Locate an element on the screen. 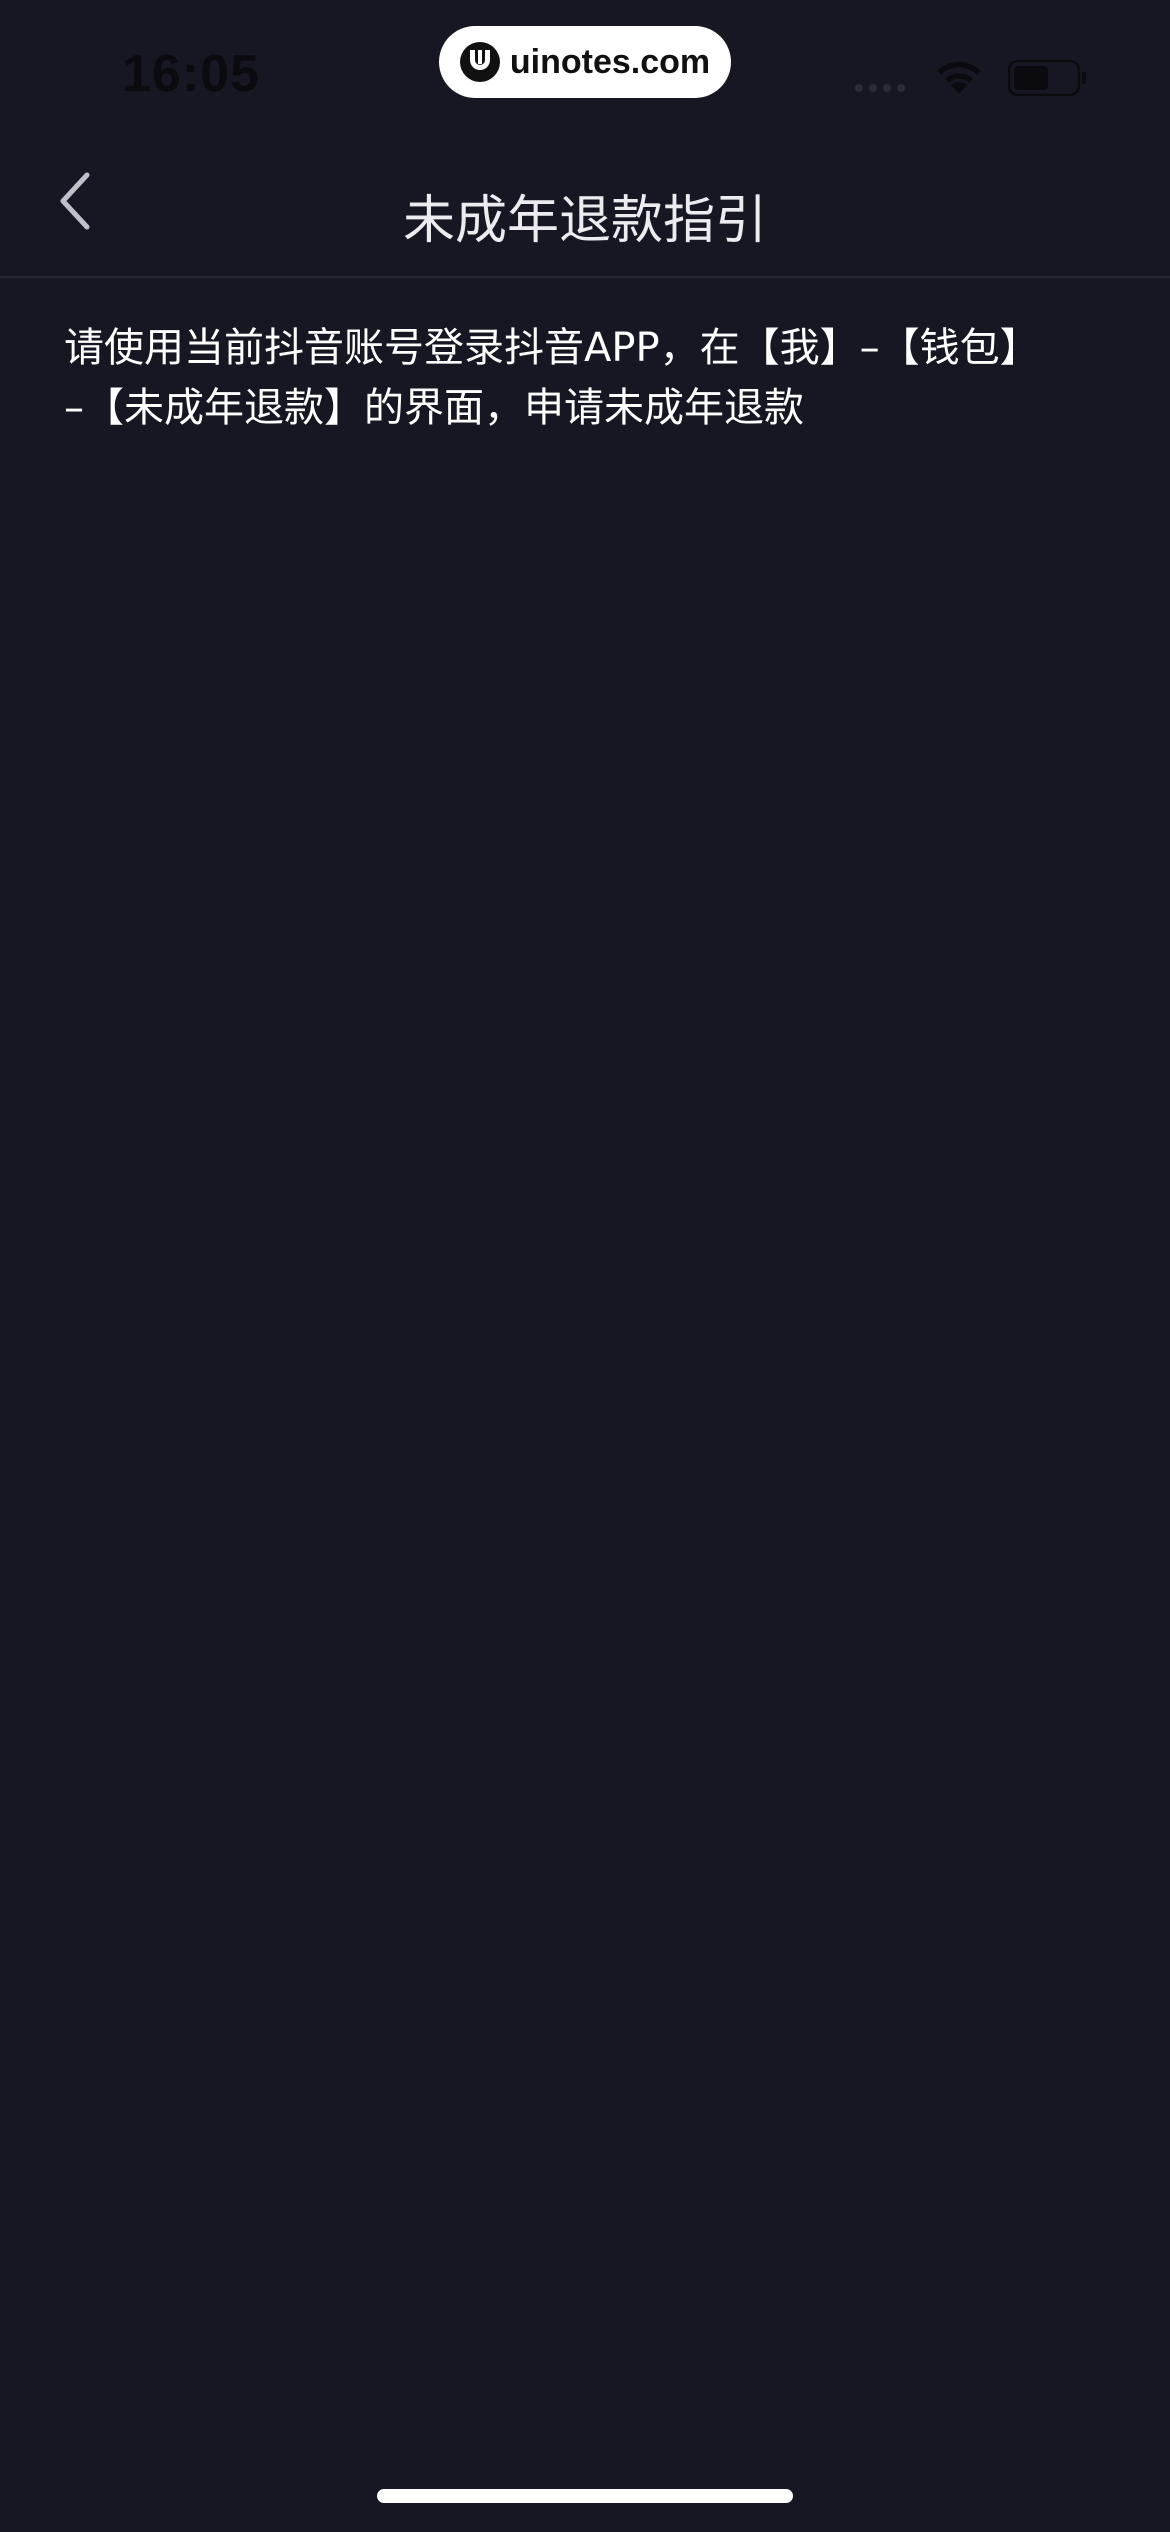 This screenshot has width=1170, height=2532. status-bar: 16:05 uinotes.com is located at coordinates (585, 70).